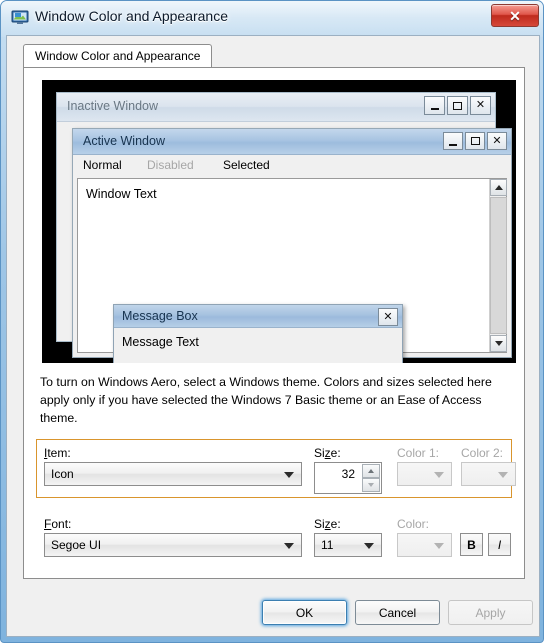 This screenshot has width=544, height=643. Describe the element at coordinates (276, 107) in the screenshot. I see `inactive-window-titlebar: Inactive Window ✕` at that location.